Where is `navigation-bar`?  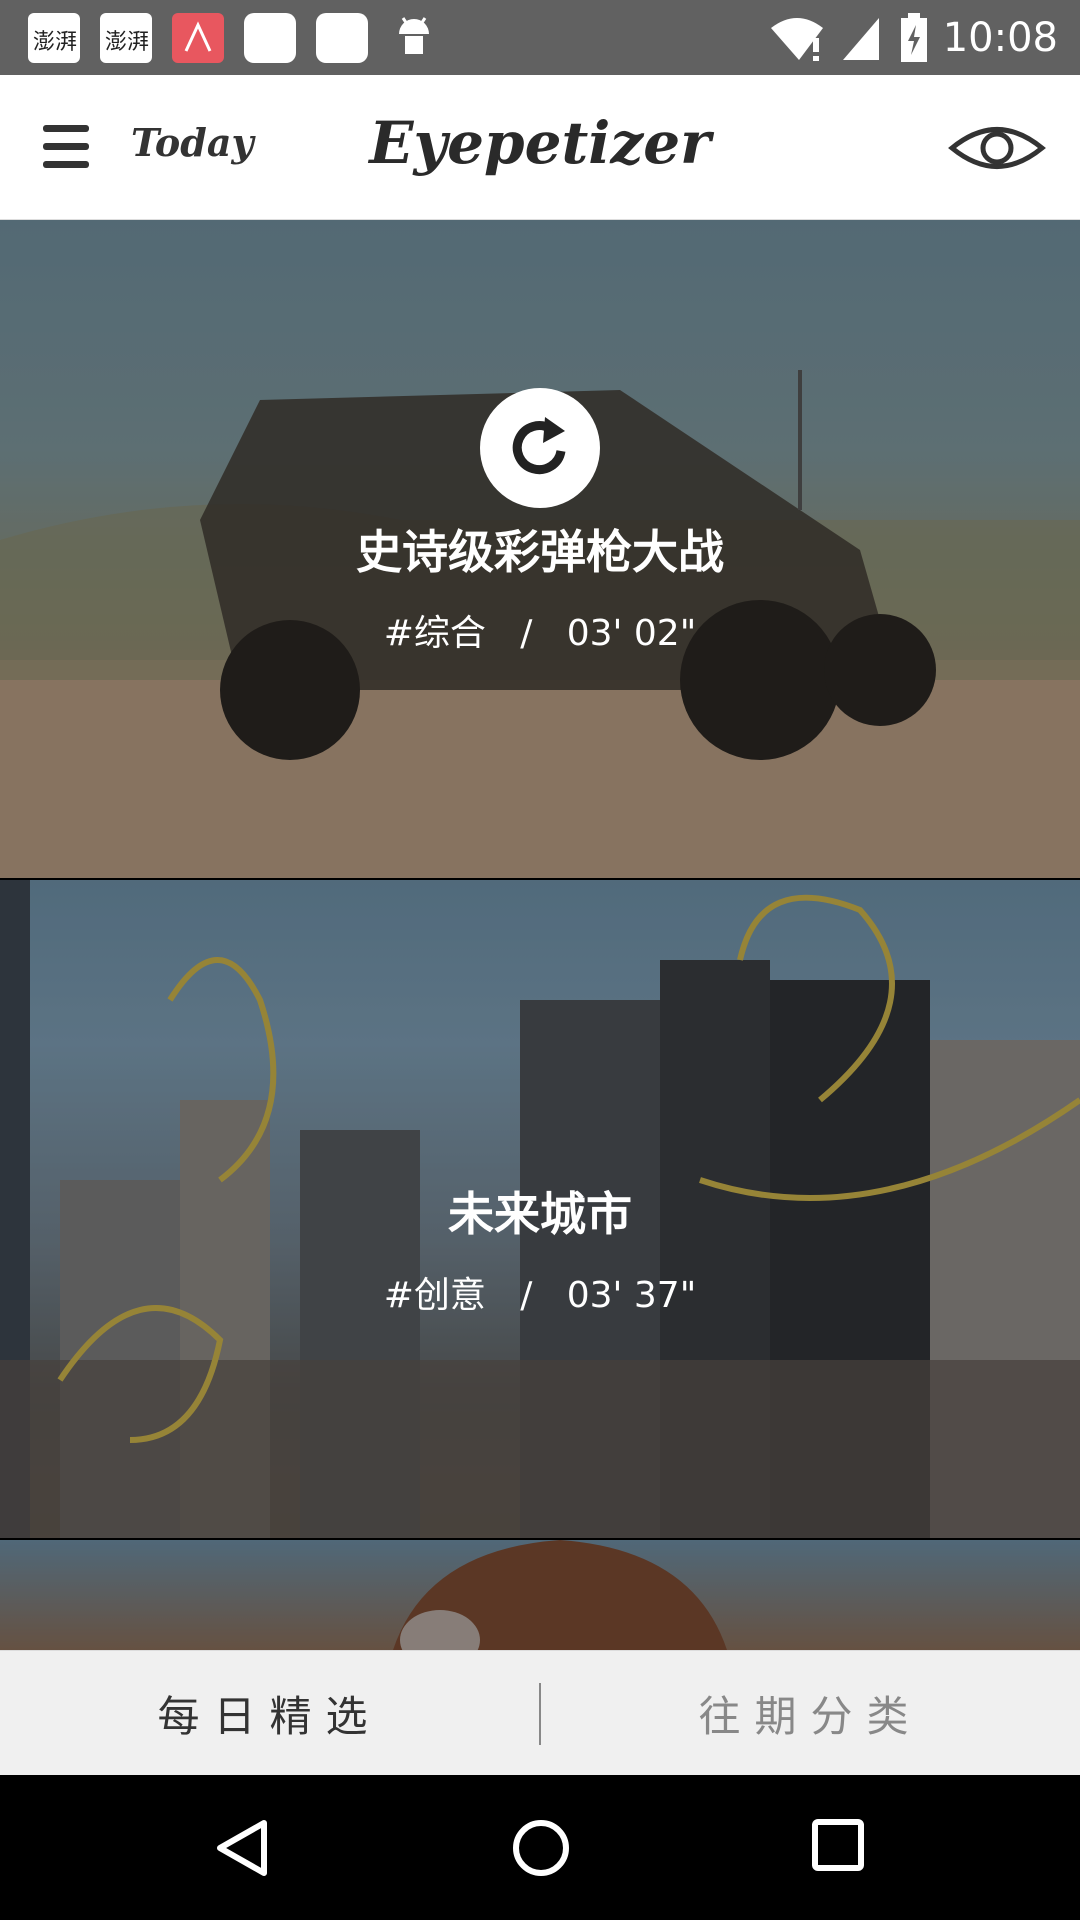 navigation-bar is located at coordinates (540, 1847).